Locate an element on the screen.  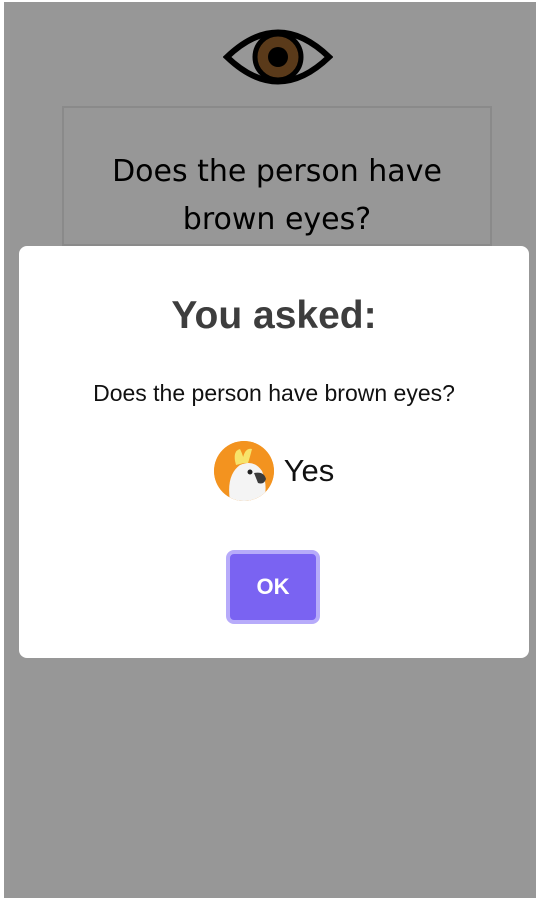
question-card-text: Does the person have brown eyes? is located at coordinates (277, 195).